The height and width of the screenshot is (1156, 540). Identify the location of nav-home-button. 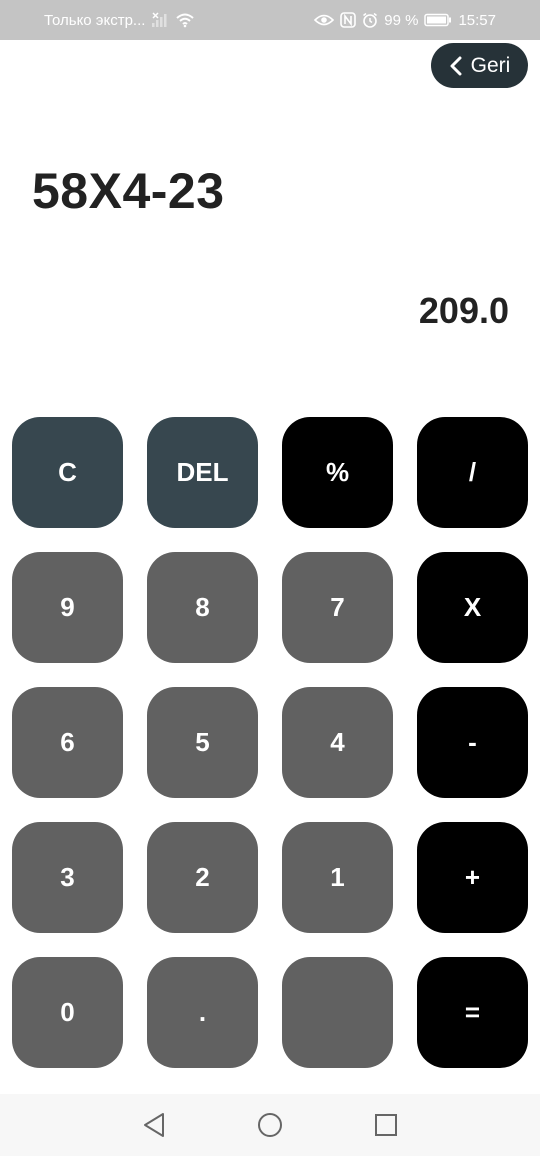
(270, 1125).